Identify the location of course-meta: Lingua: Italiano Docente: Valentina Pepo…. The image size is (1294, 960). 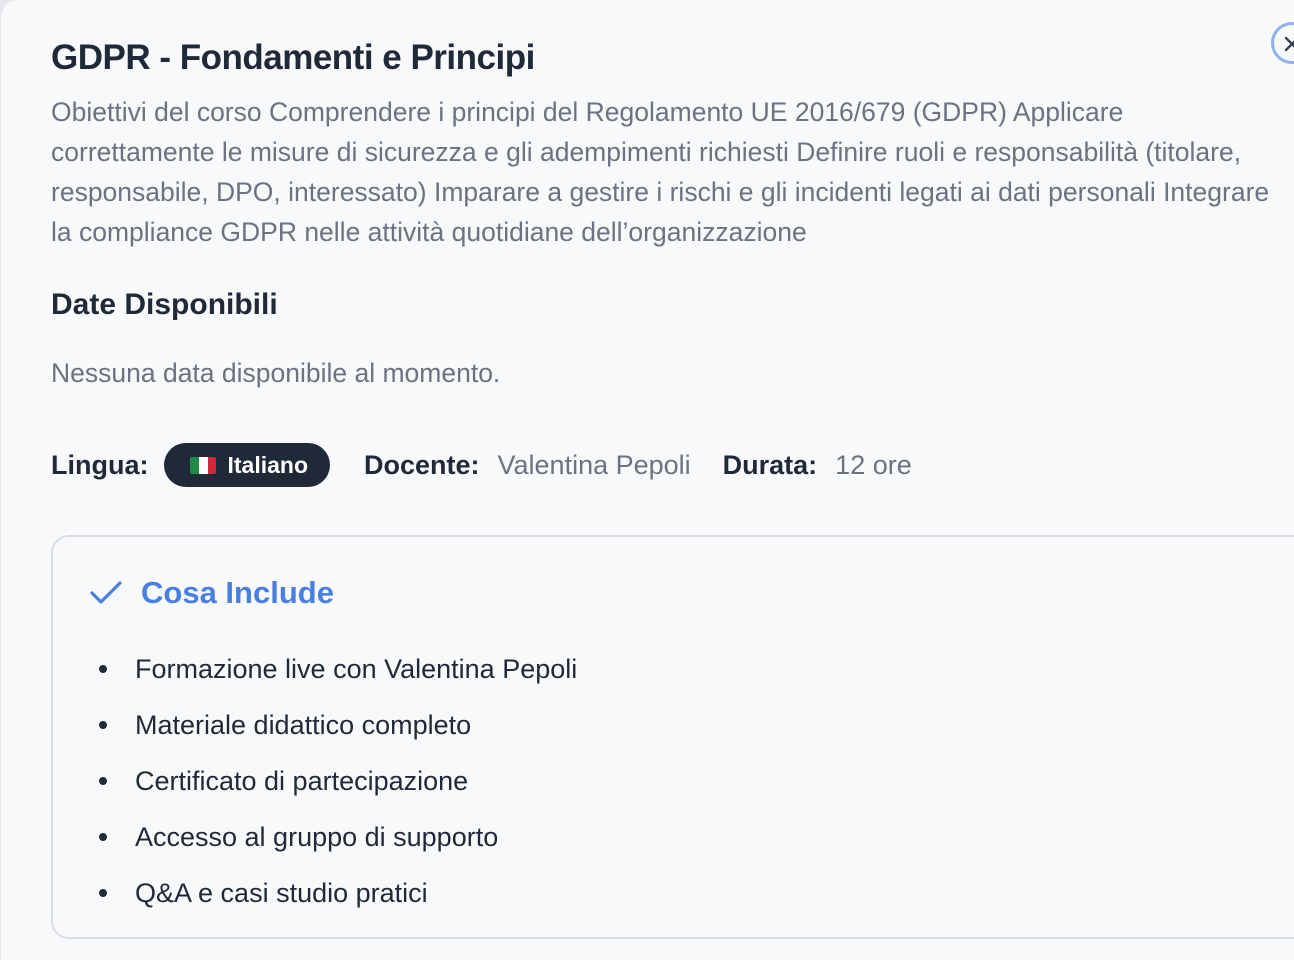
(481, 465).